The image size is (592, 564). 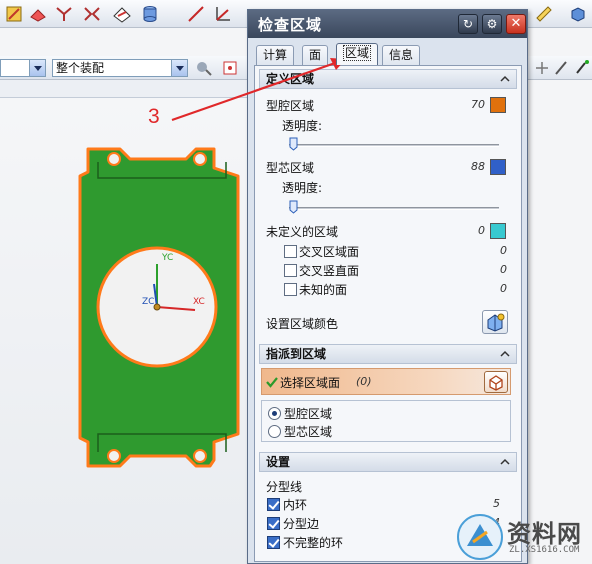 What do you see at coordinates (329, 252) in the screenshot?
I see `crossover-faces-label: 交叉区域面` at bounding box center [329, 252].